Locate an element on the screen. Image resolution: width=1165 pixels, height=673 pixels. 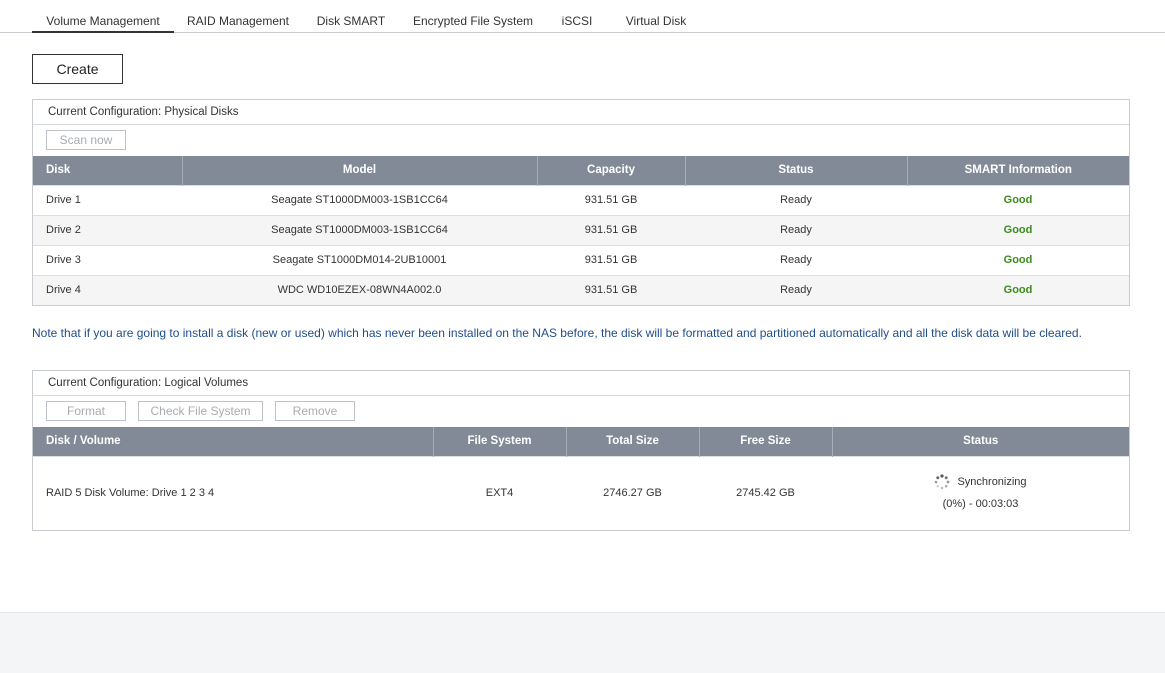
tab-virtual-disk: Virtual Disk is located at coordinates (656, 23).